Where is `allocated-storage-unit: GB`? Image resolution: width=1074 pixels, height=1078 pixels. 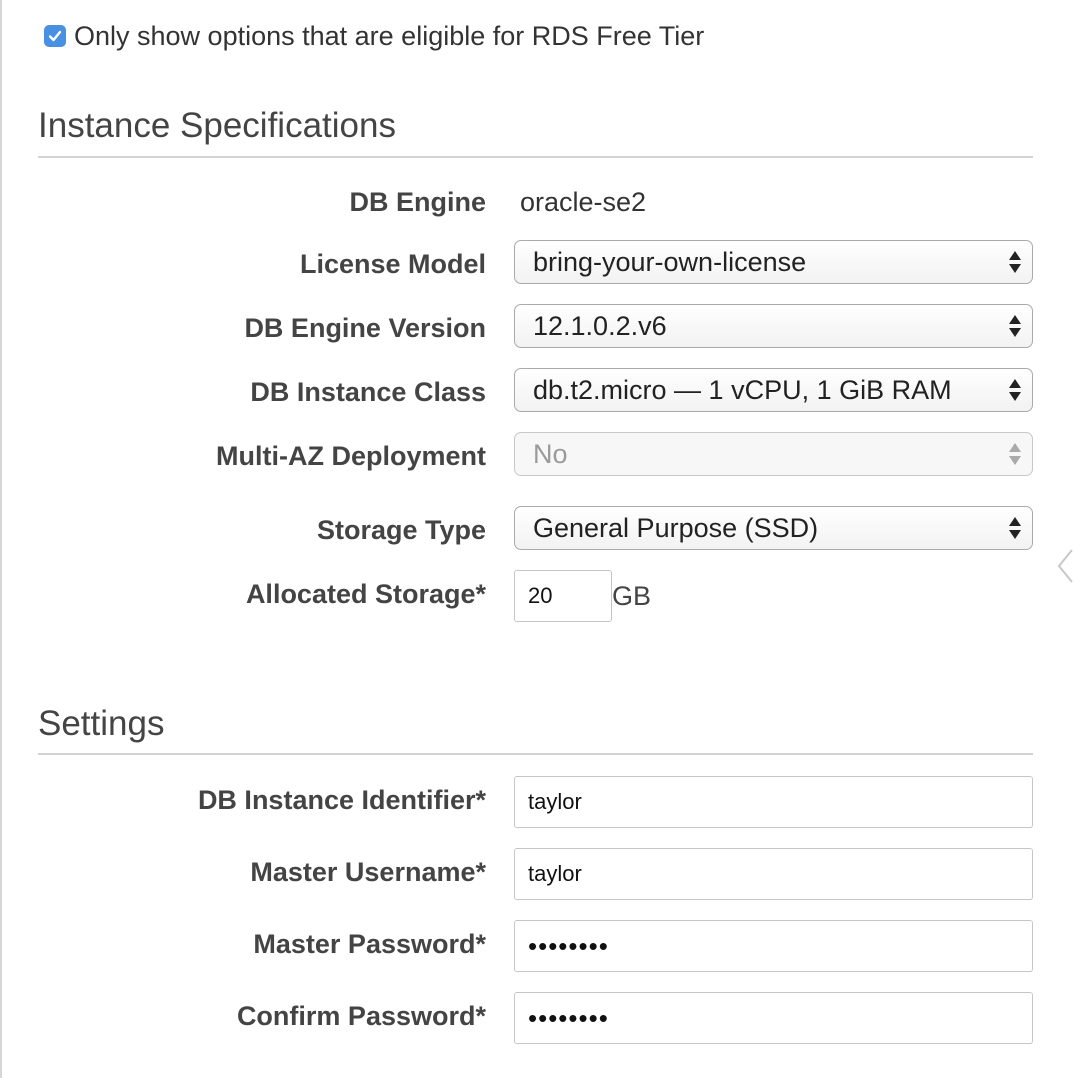
allocated-storage-unit: GB is located at coordinates (632, 596).